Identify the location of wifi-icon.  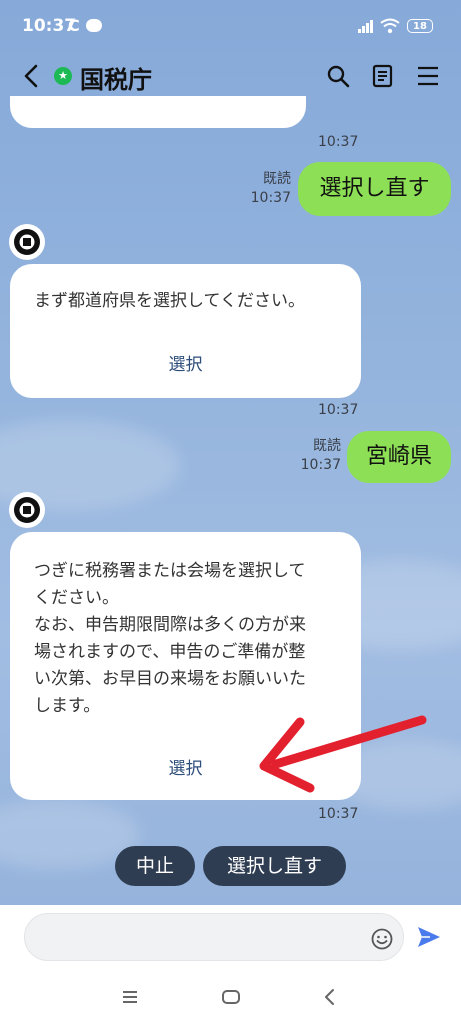
(390, 26).